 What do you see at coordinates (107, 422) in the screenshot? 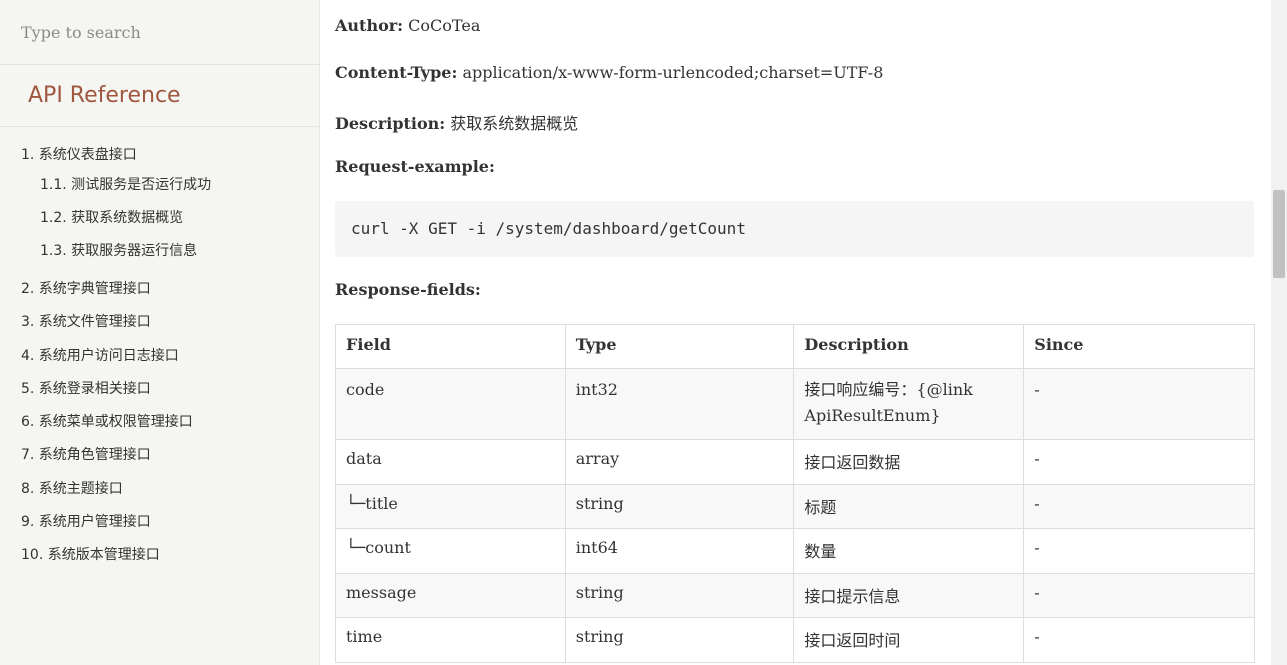
I see `toc-link-6: 6. 系统菜单或权限管理接口` at bounding box center [107, 422].